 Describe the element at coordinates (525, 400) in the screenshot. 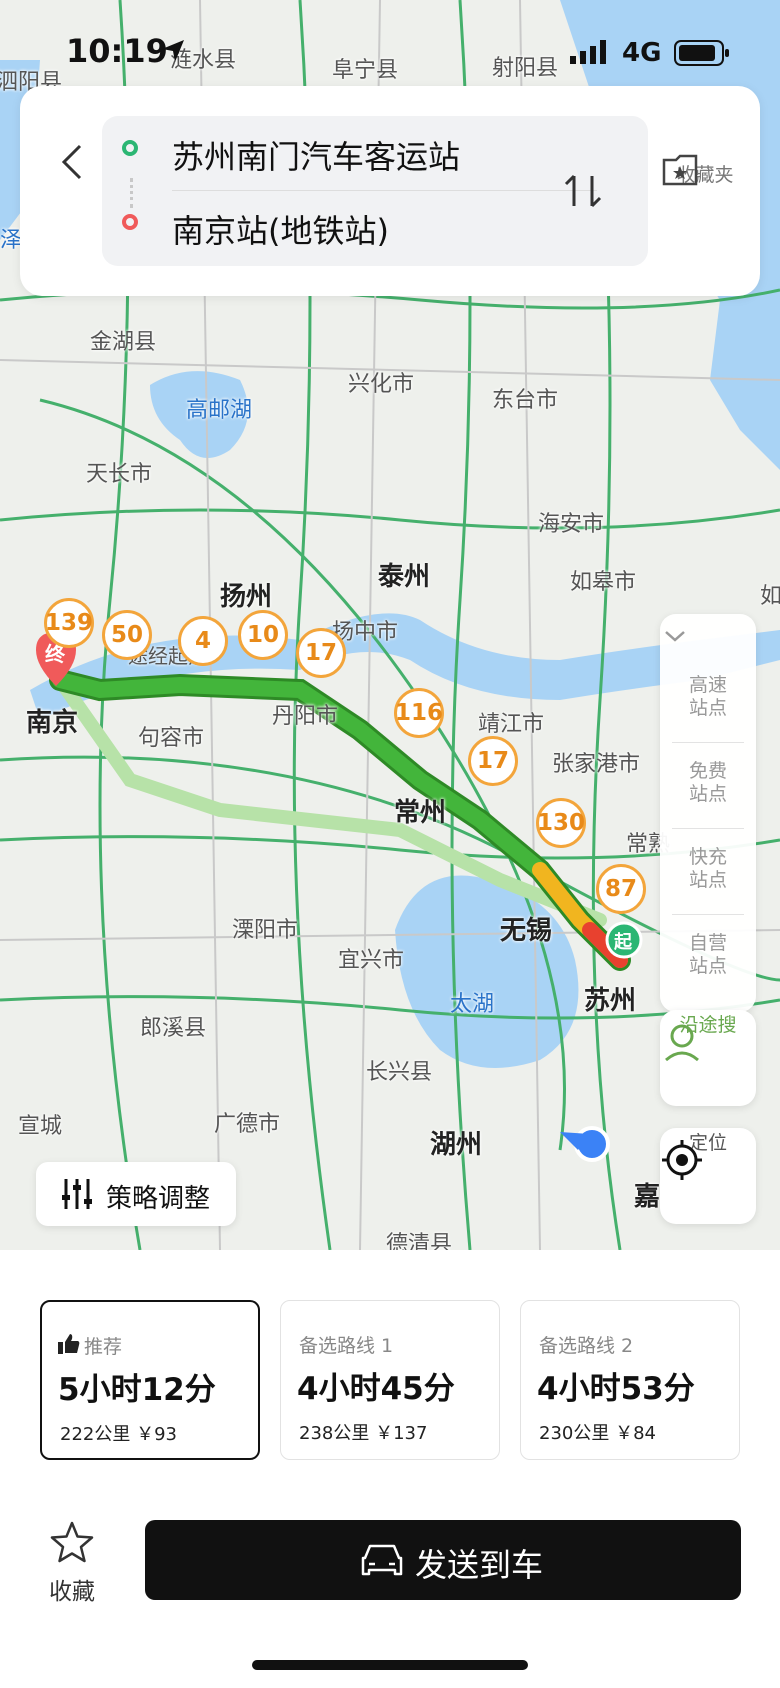

I see `map-label: 东台市` at that location.